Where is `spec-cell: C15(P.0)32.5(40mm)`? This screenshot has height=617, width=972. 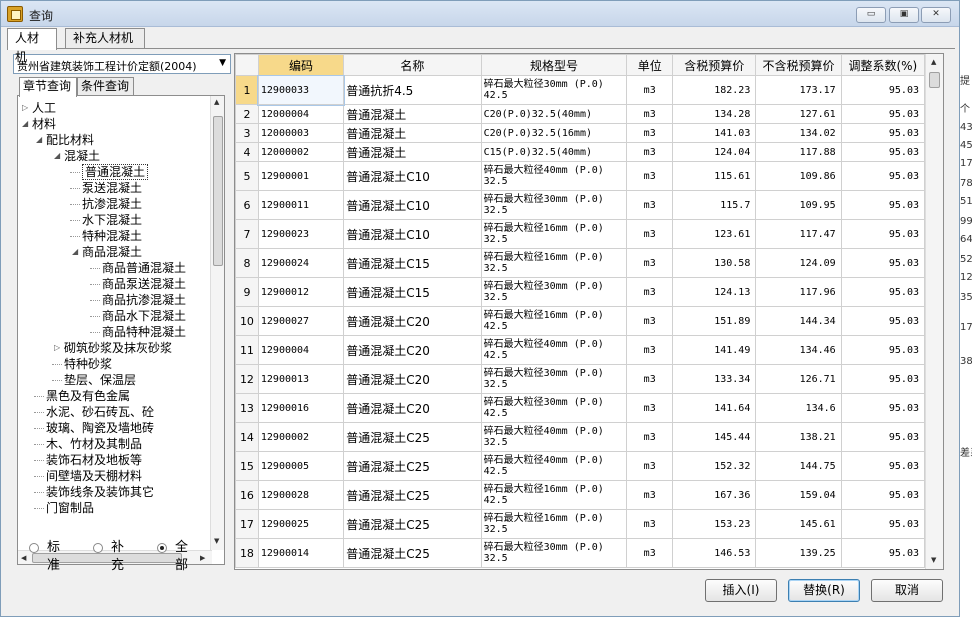 spec-cell: C15(P.0)32.5(40mm) is located at coordinates (554, 152).